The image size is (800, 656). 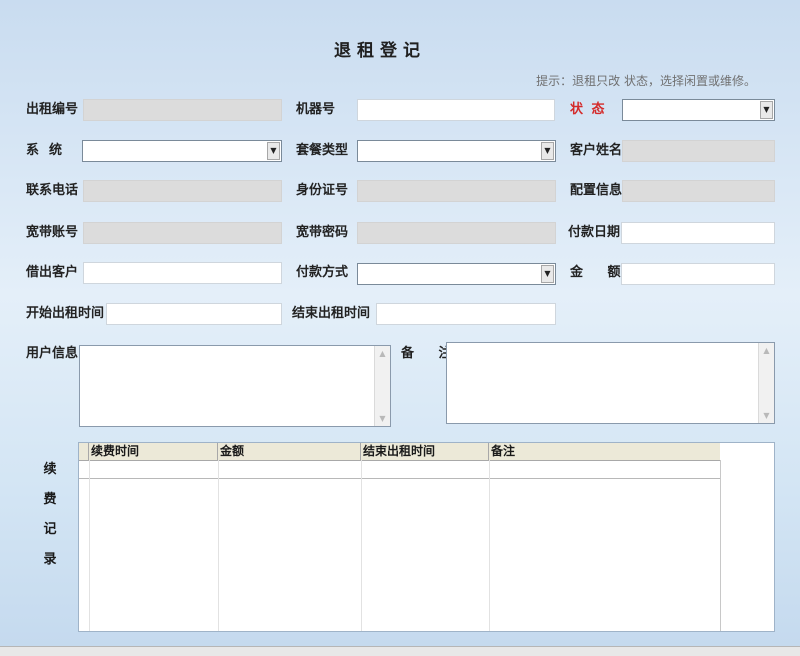 I want to click on column-header-renew-time: 续费时间, so click(x=153, y=451).